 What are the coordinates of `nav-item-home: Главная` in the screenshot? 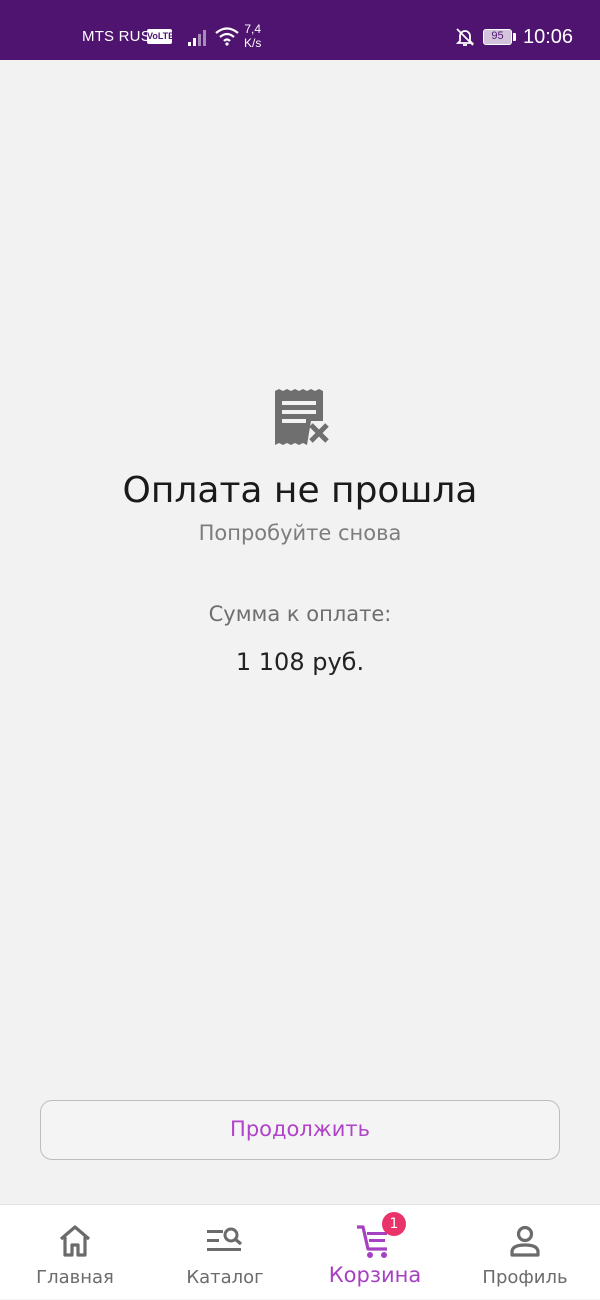 It's located at (75, 1252).